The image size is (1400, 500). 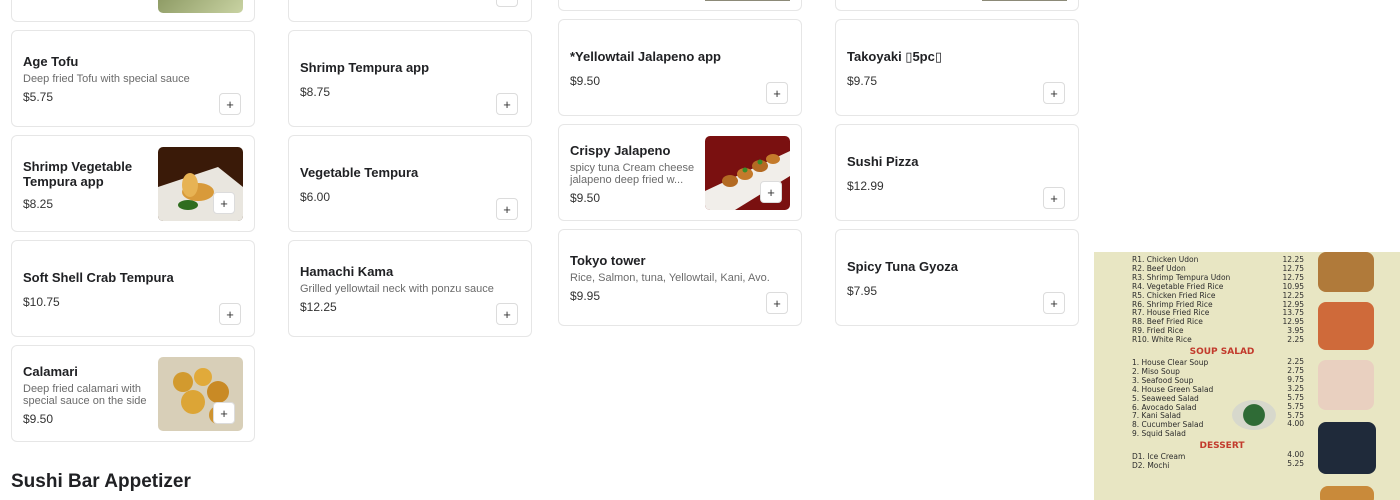 I want to click on item-title: *Yellowtail Jalapeno app, so click(x=645, y=56).